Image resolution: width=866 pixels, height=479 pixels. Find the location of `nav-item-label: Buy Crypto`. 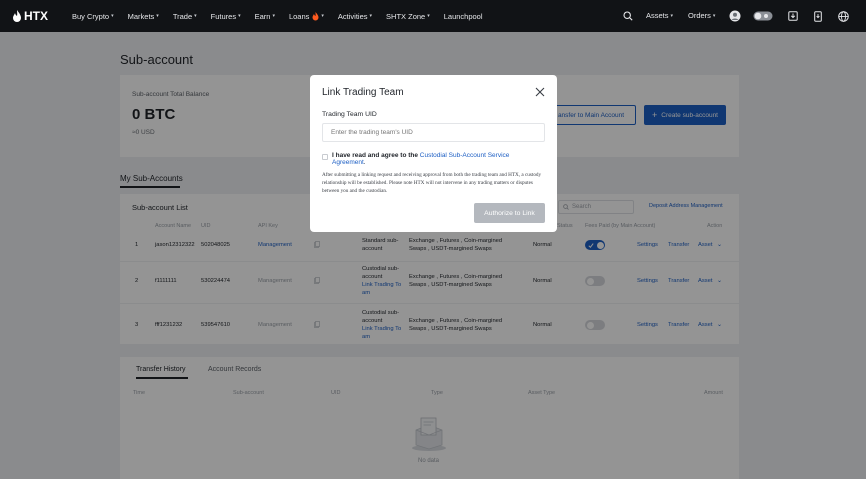

nav-item-label: Buy Crypto is located at coordinates (91, 16).